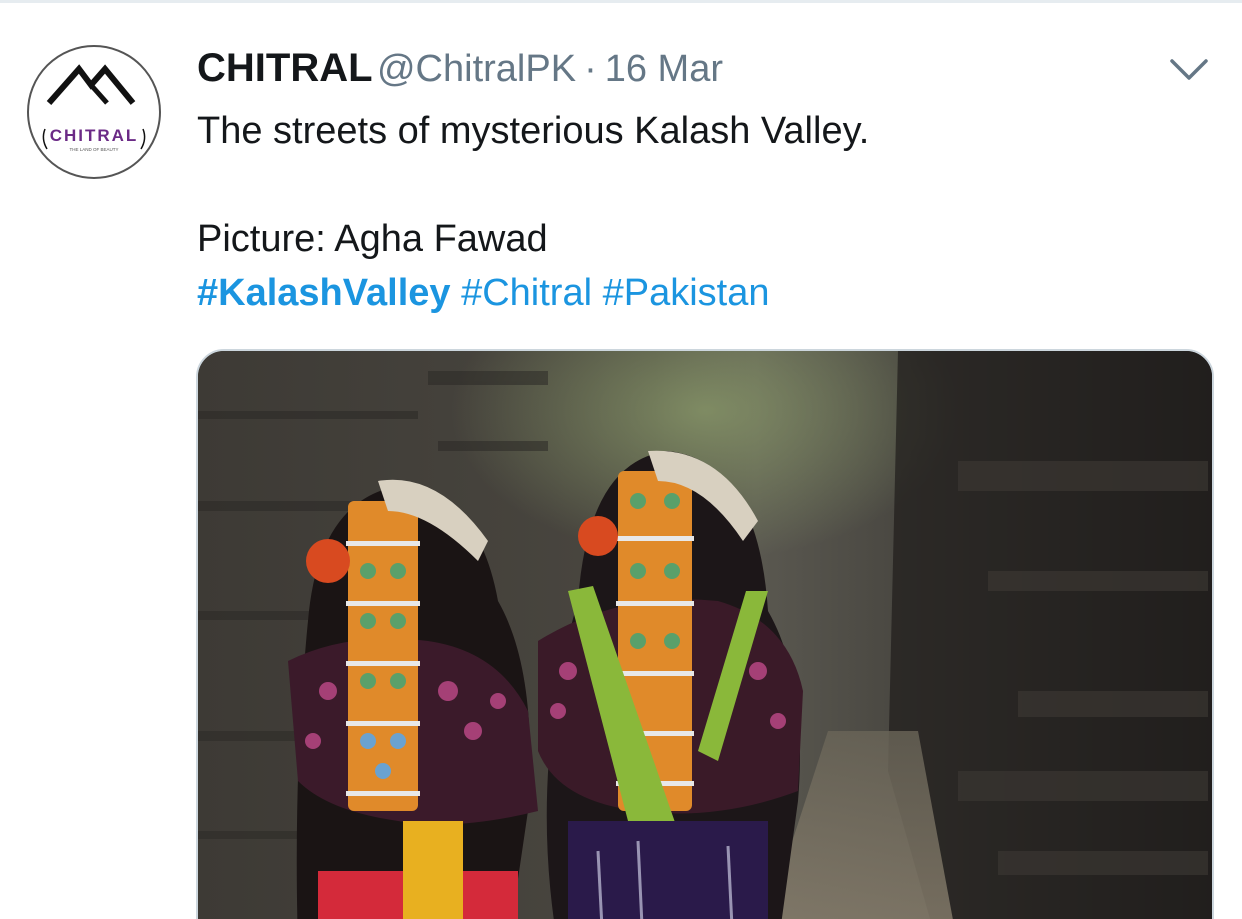 The height and width of the screenshot is (919, 1242). What do you see at coordinates (324, 293) in the screenshot?
I see `hashtag-link: #KalashValley` at bounding box center [324, 293].